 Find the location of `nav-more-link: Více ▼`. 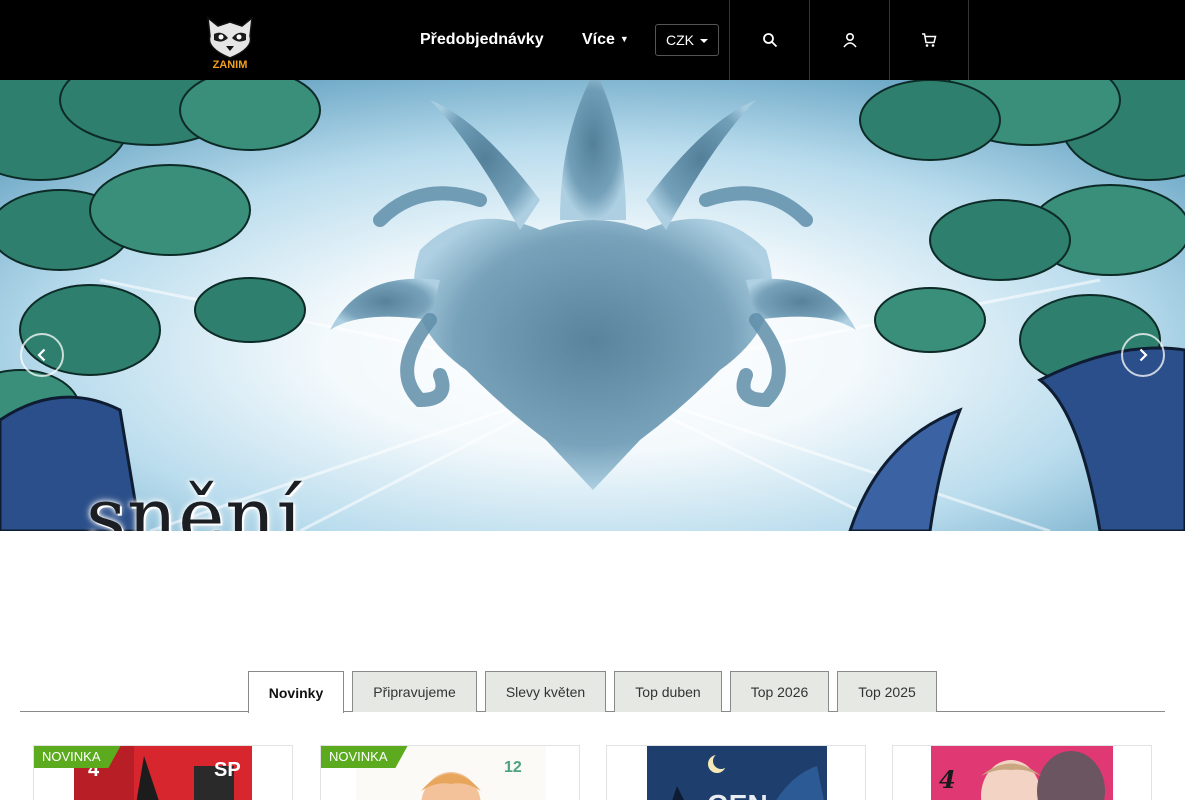

nav-more-link: Více ▼ is located at coordinates (605, 40).